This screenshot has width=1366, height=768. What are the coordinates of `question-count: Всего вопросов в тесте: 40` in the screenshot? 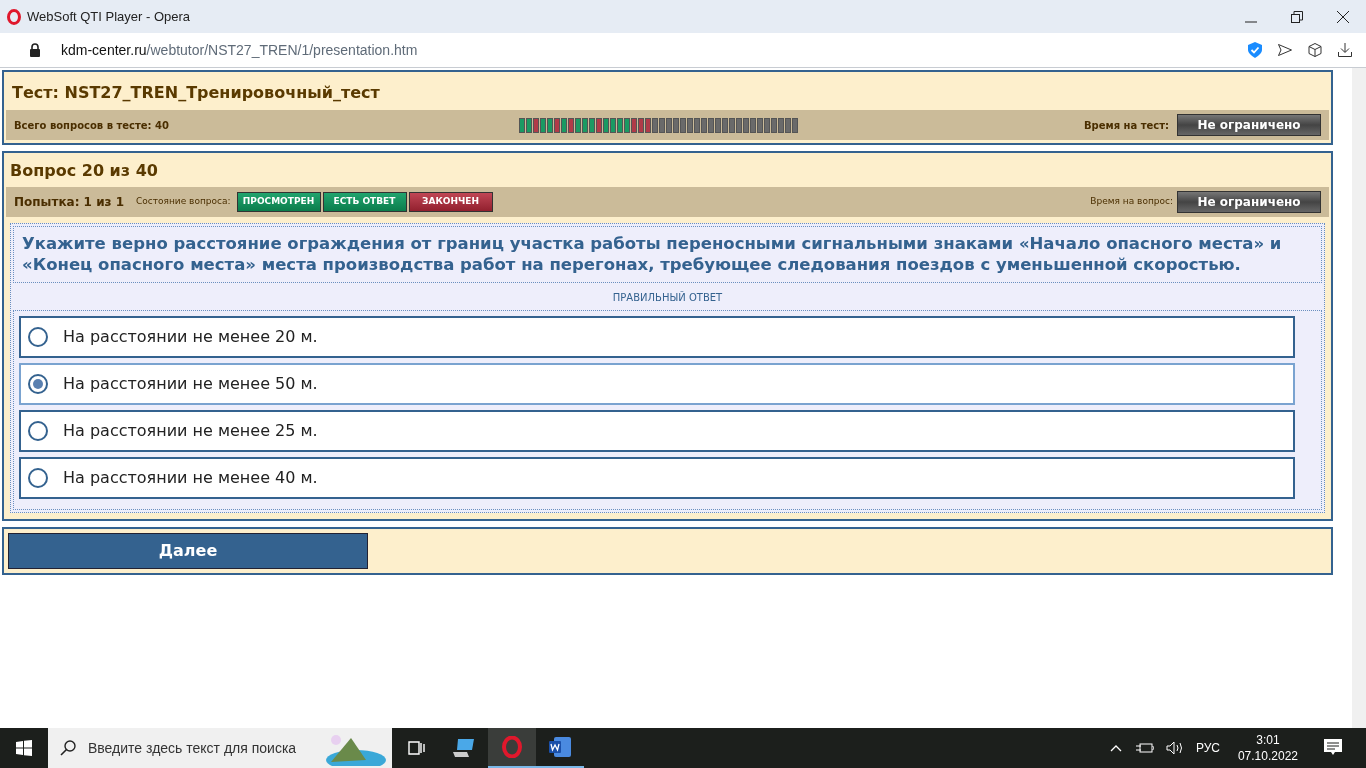 It's located at (92, 125).